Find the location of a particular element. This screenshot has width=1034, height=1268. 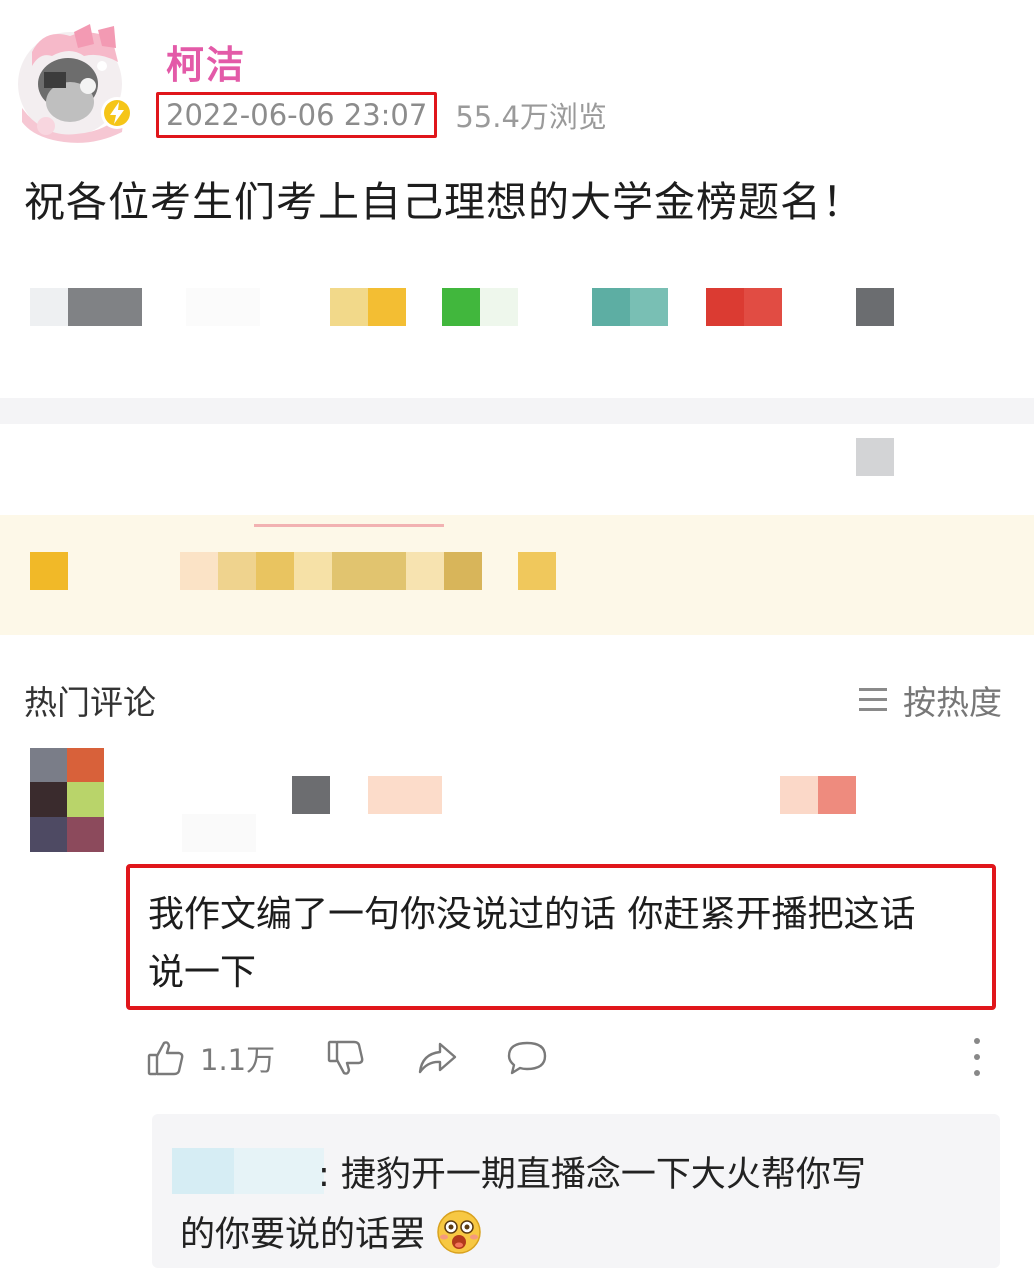

post-meta: 2022-06-06 23:07 55.4万浏览 is located at coordinates (381, 115).